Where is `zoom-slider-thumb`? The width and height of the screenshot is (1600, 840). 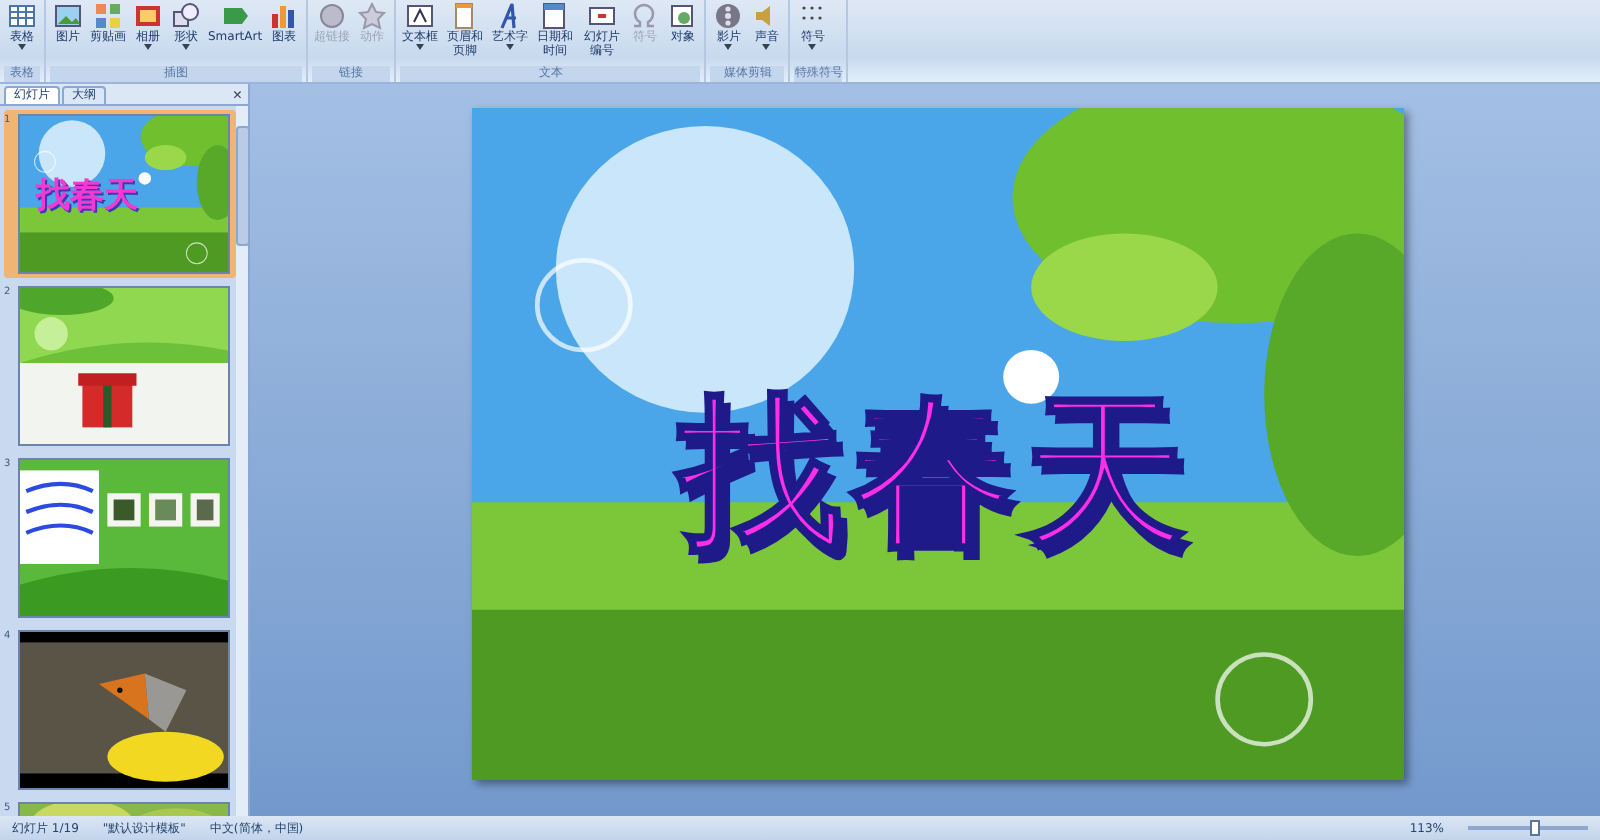
zoom-slider-thumb is located at coordinates (1534, 828).